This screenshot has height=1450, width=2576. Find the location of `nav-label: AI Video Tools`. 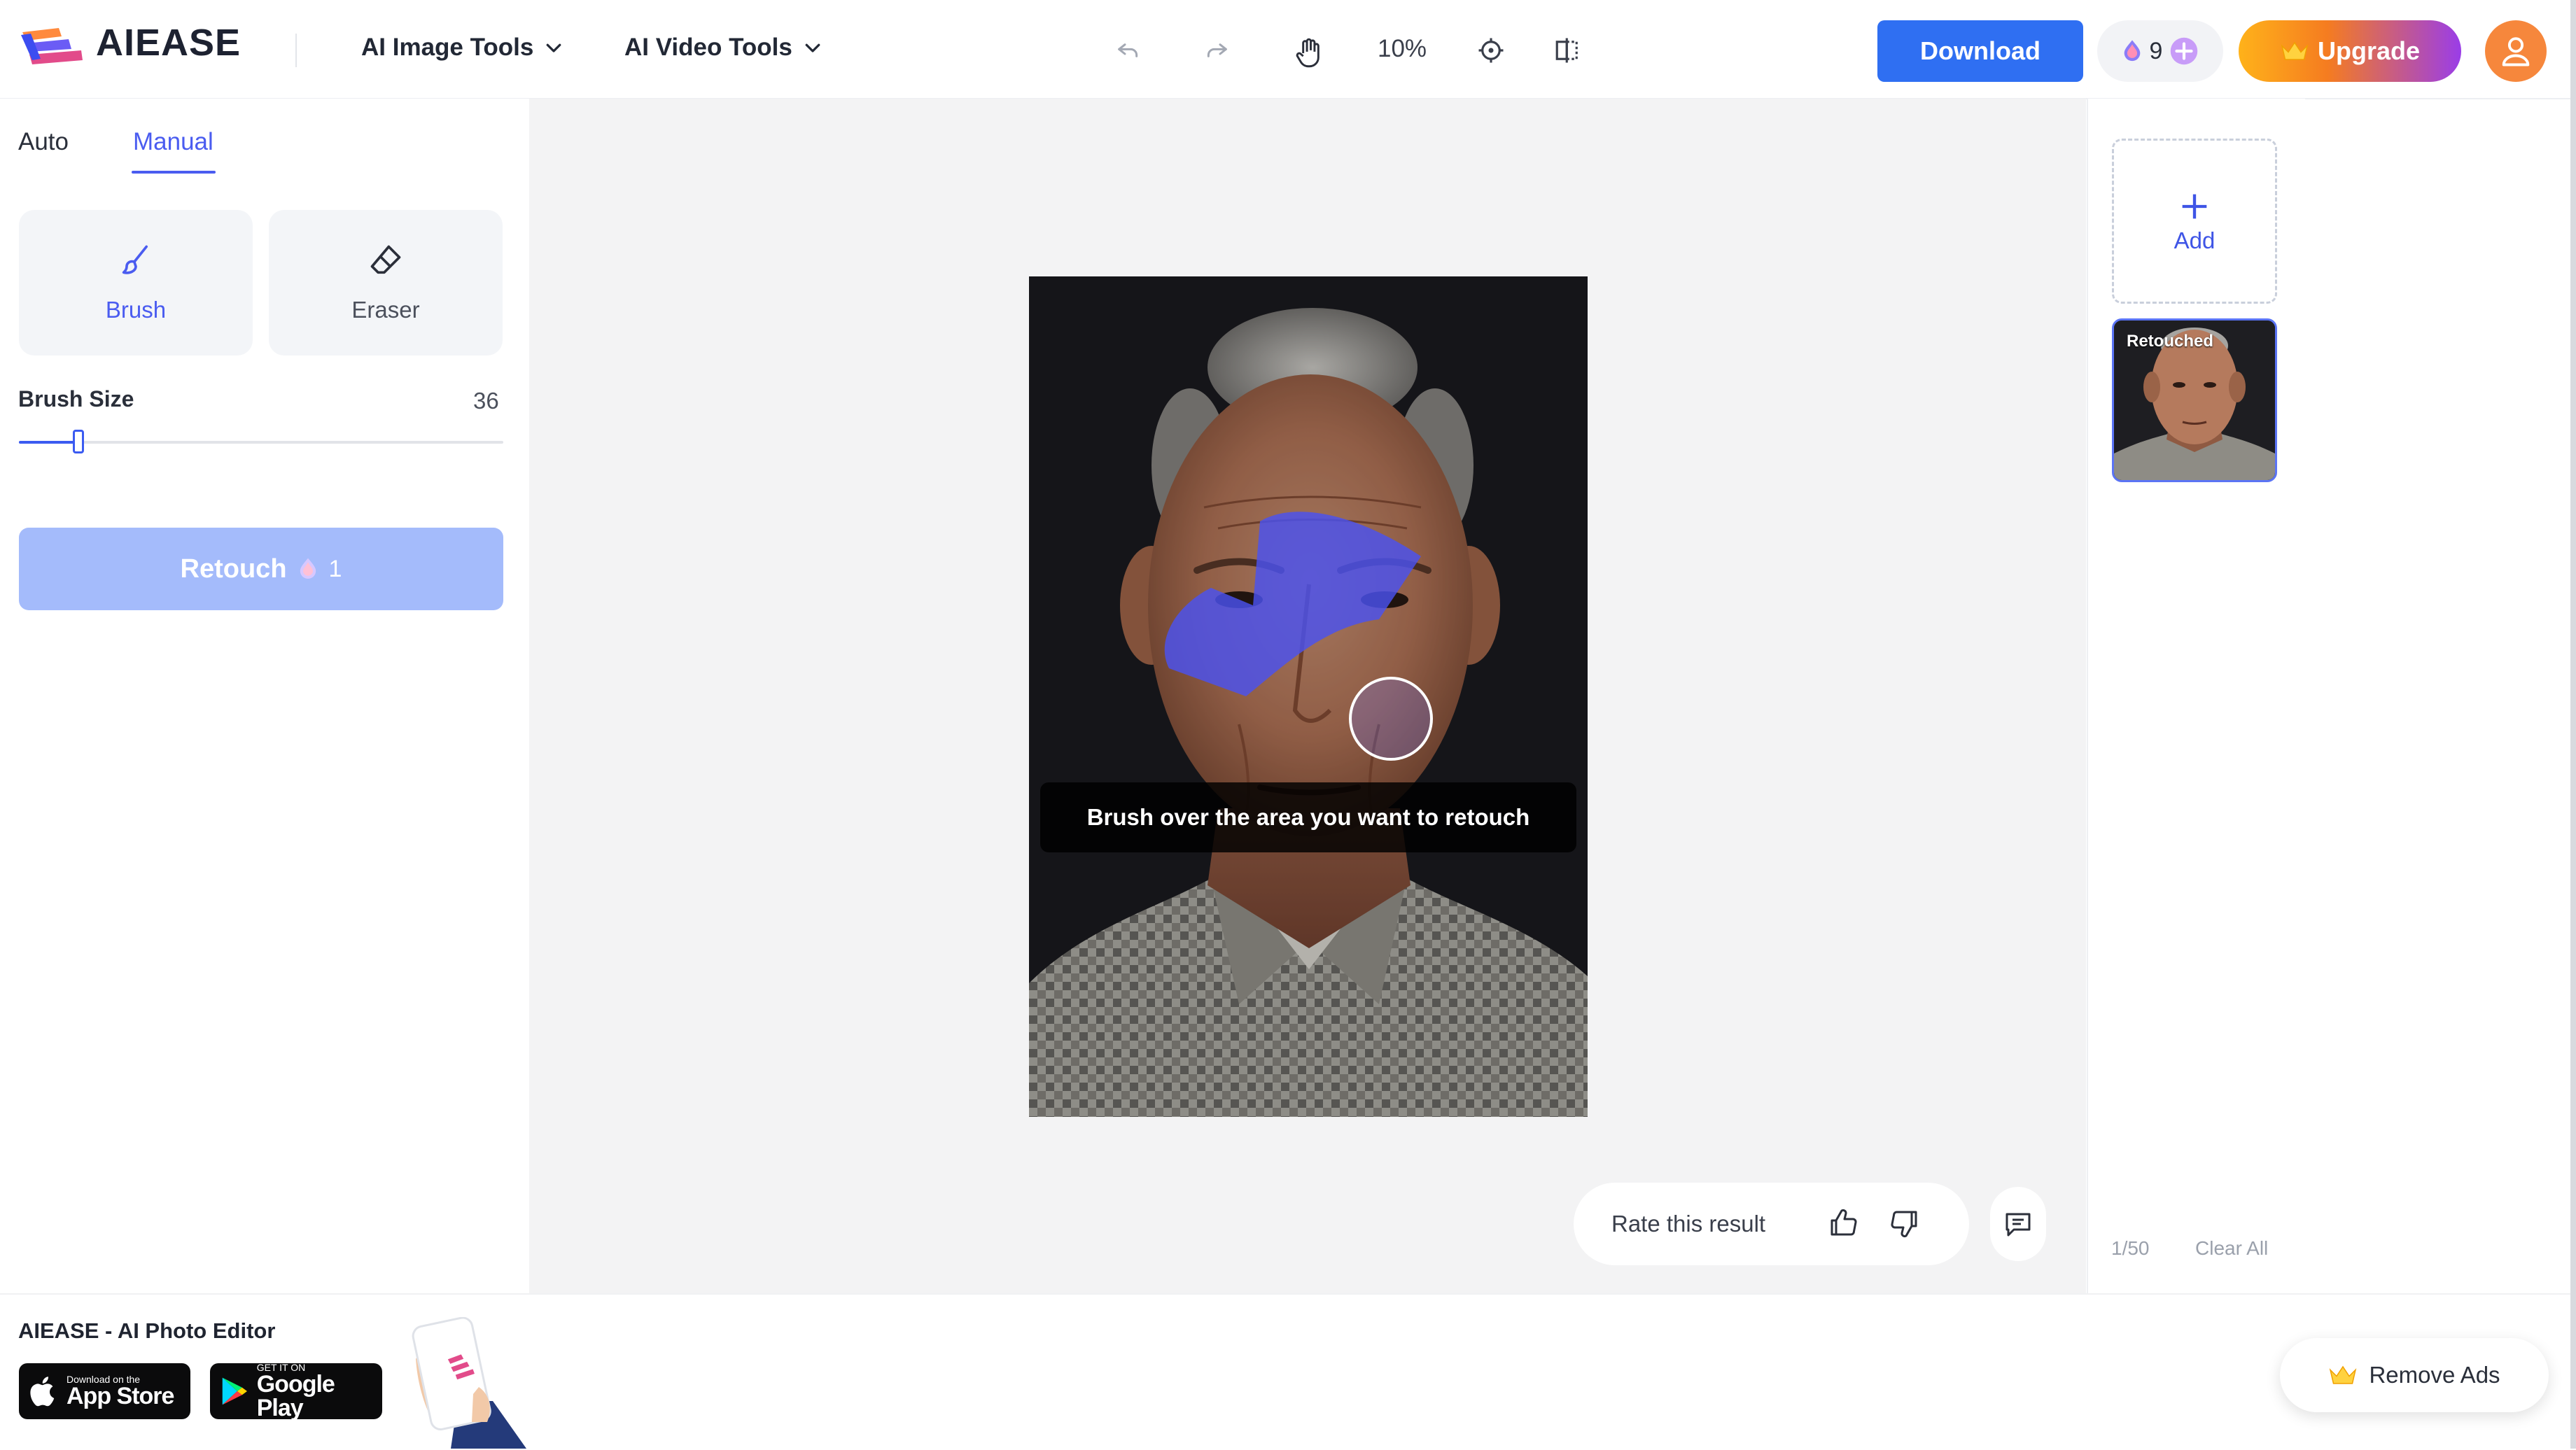

nav-label: AI Video Tools is located at coordinates (708, 47).